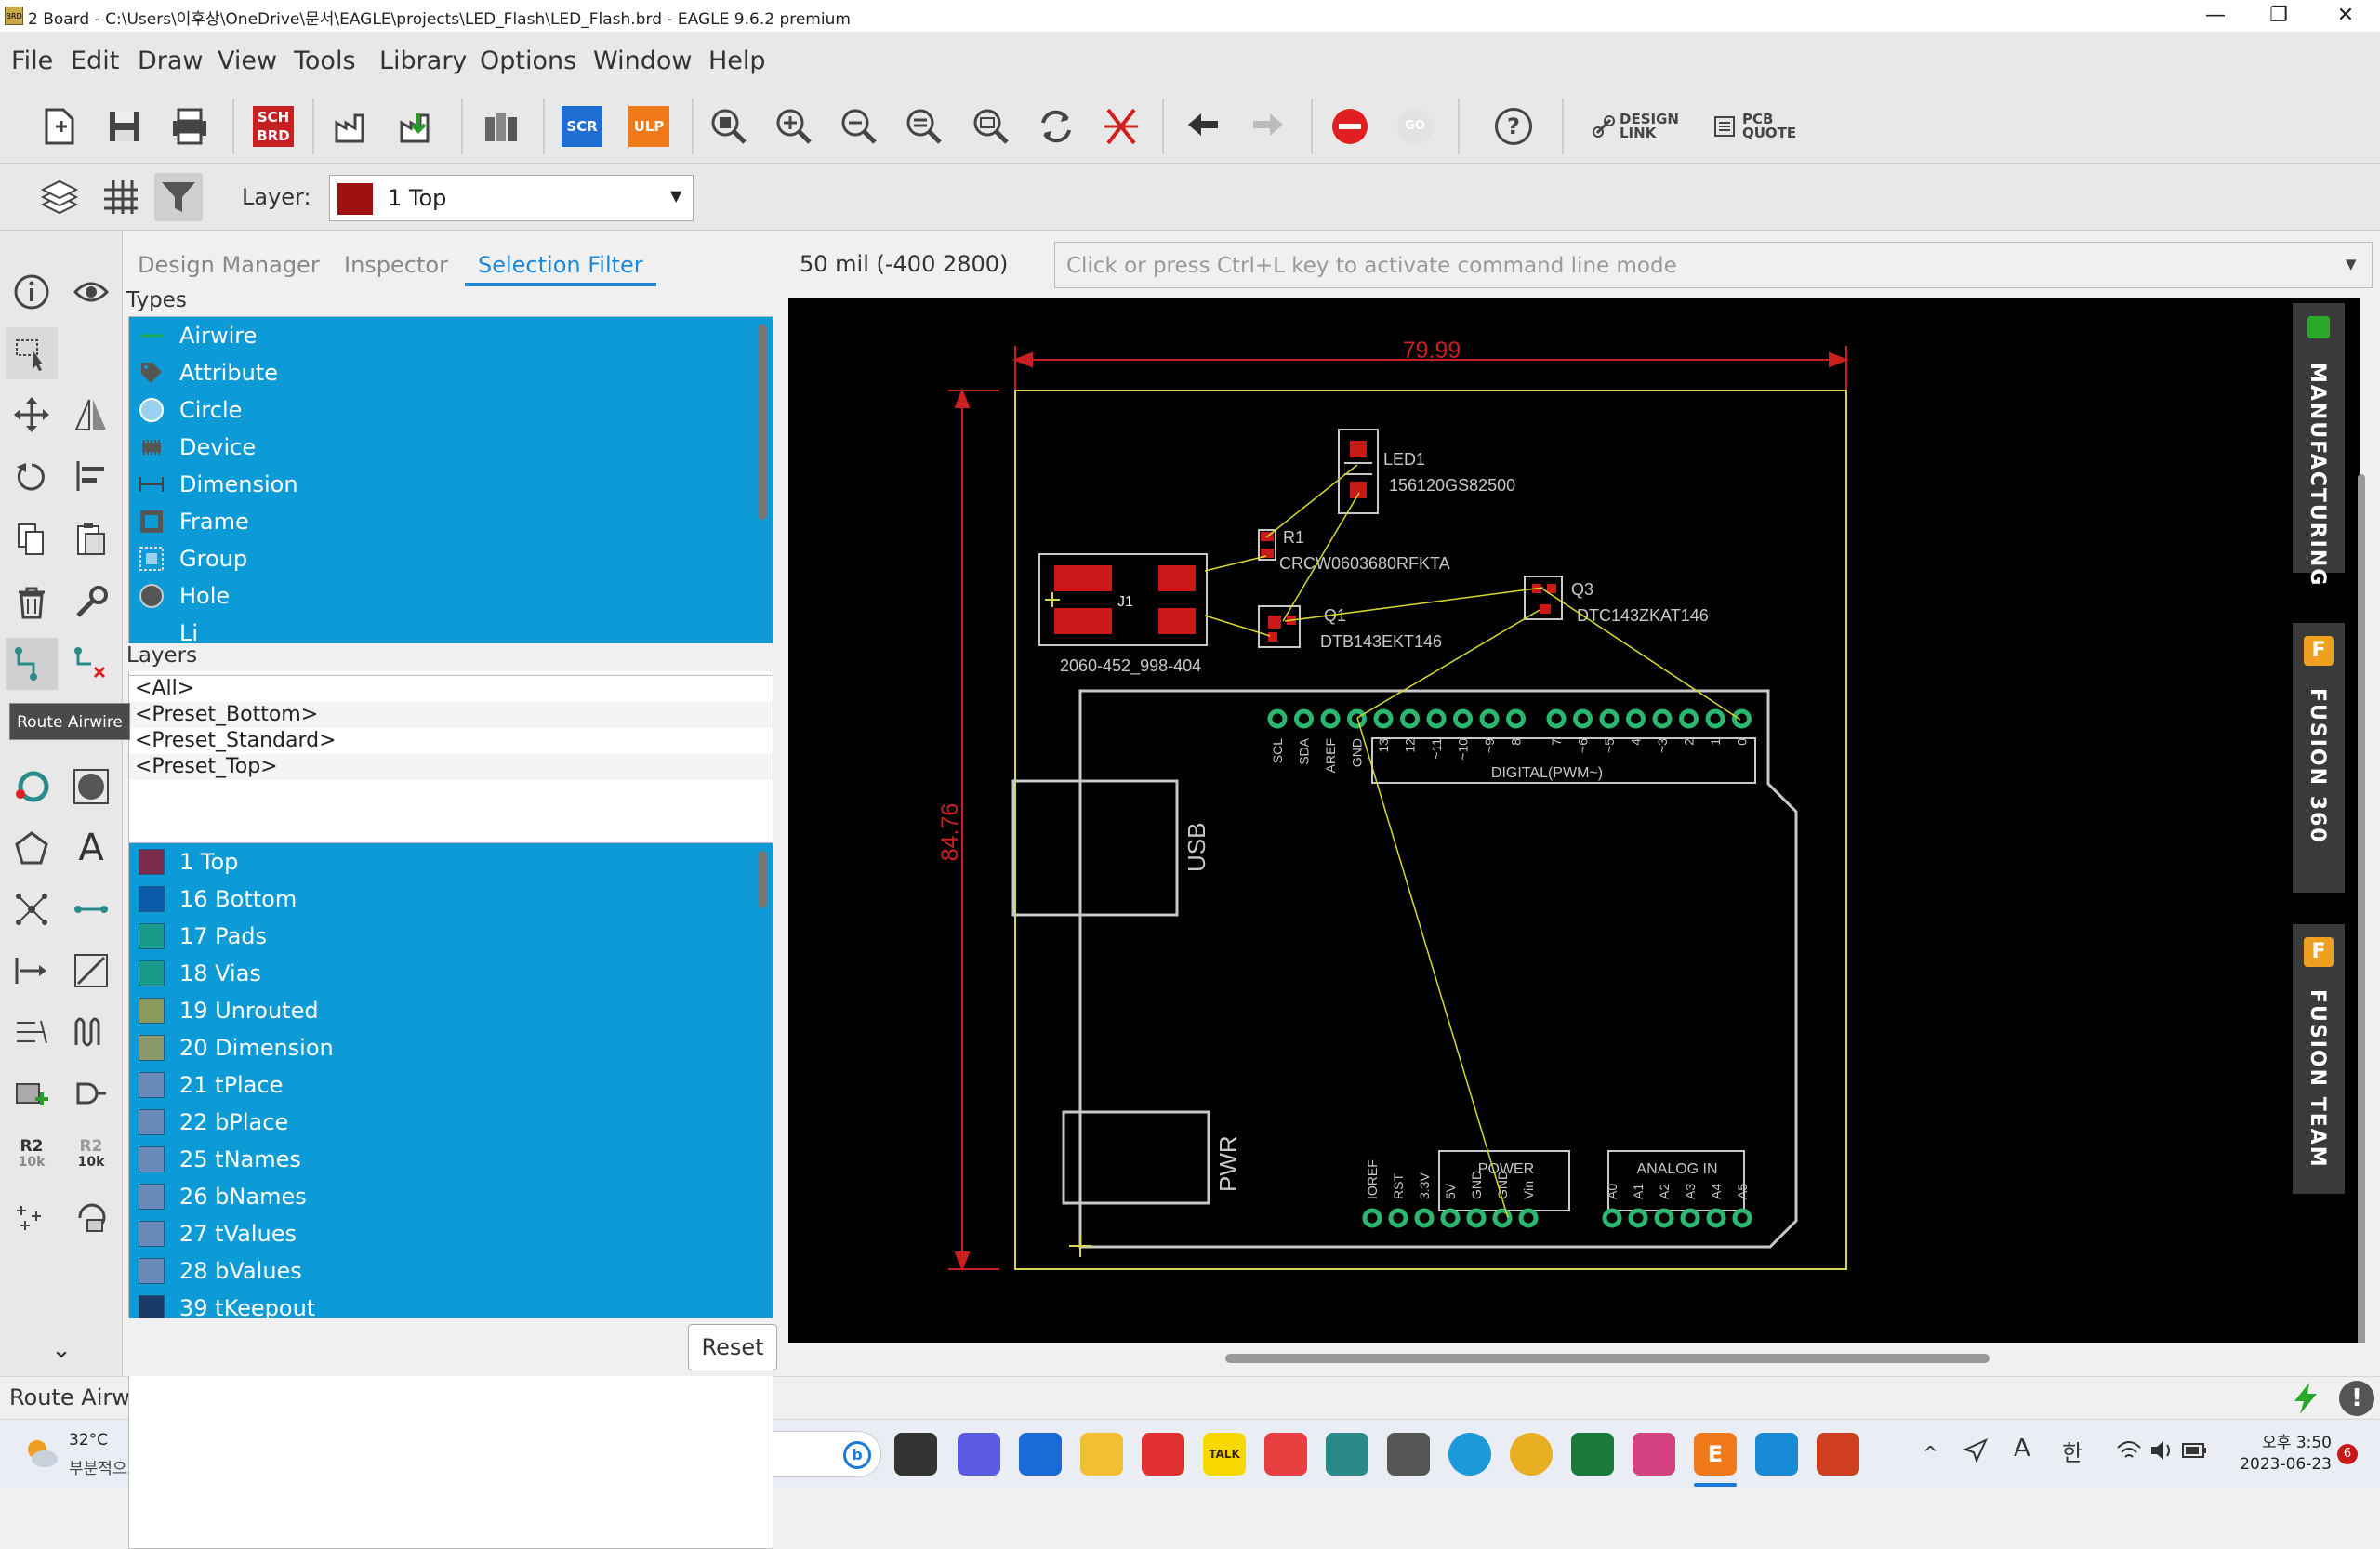 The image size is (2380, 1549). Describe the element at coordinates (1408, 1454) in the screenshot. I see `camera-icon` at that location.